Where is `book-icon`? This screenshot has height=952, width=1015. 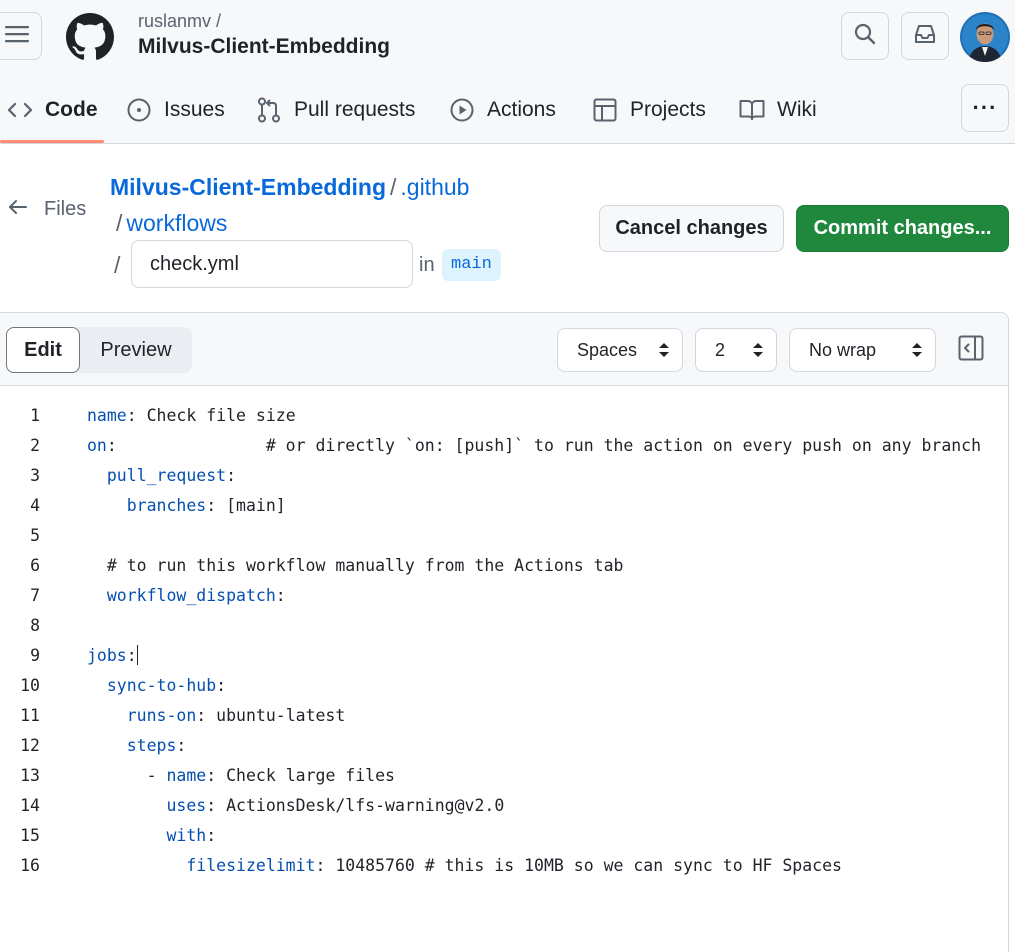 book-icon is located at coordinates (752, 110).